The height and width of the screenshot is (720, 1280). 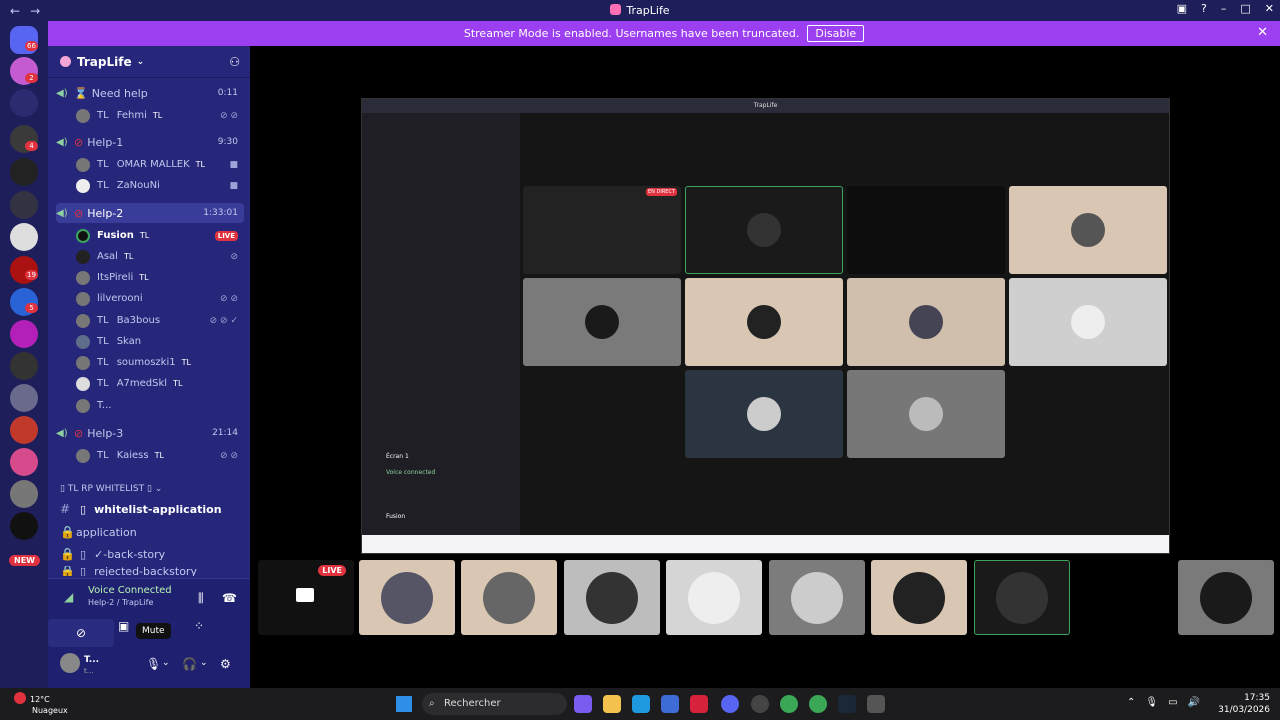 I want to click on text-channel: 🔒 ▯ ✓-back-story, so click(x=152, y=554).